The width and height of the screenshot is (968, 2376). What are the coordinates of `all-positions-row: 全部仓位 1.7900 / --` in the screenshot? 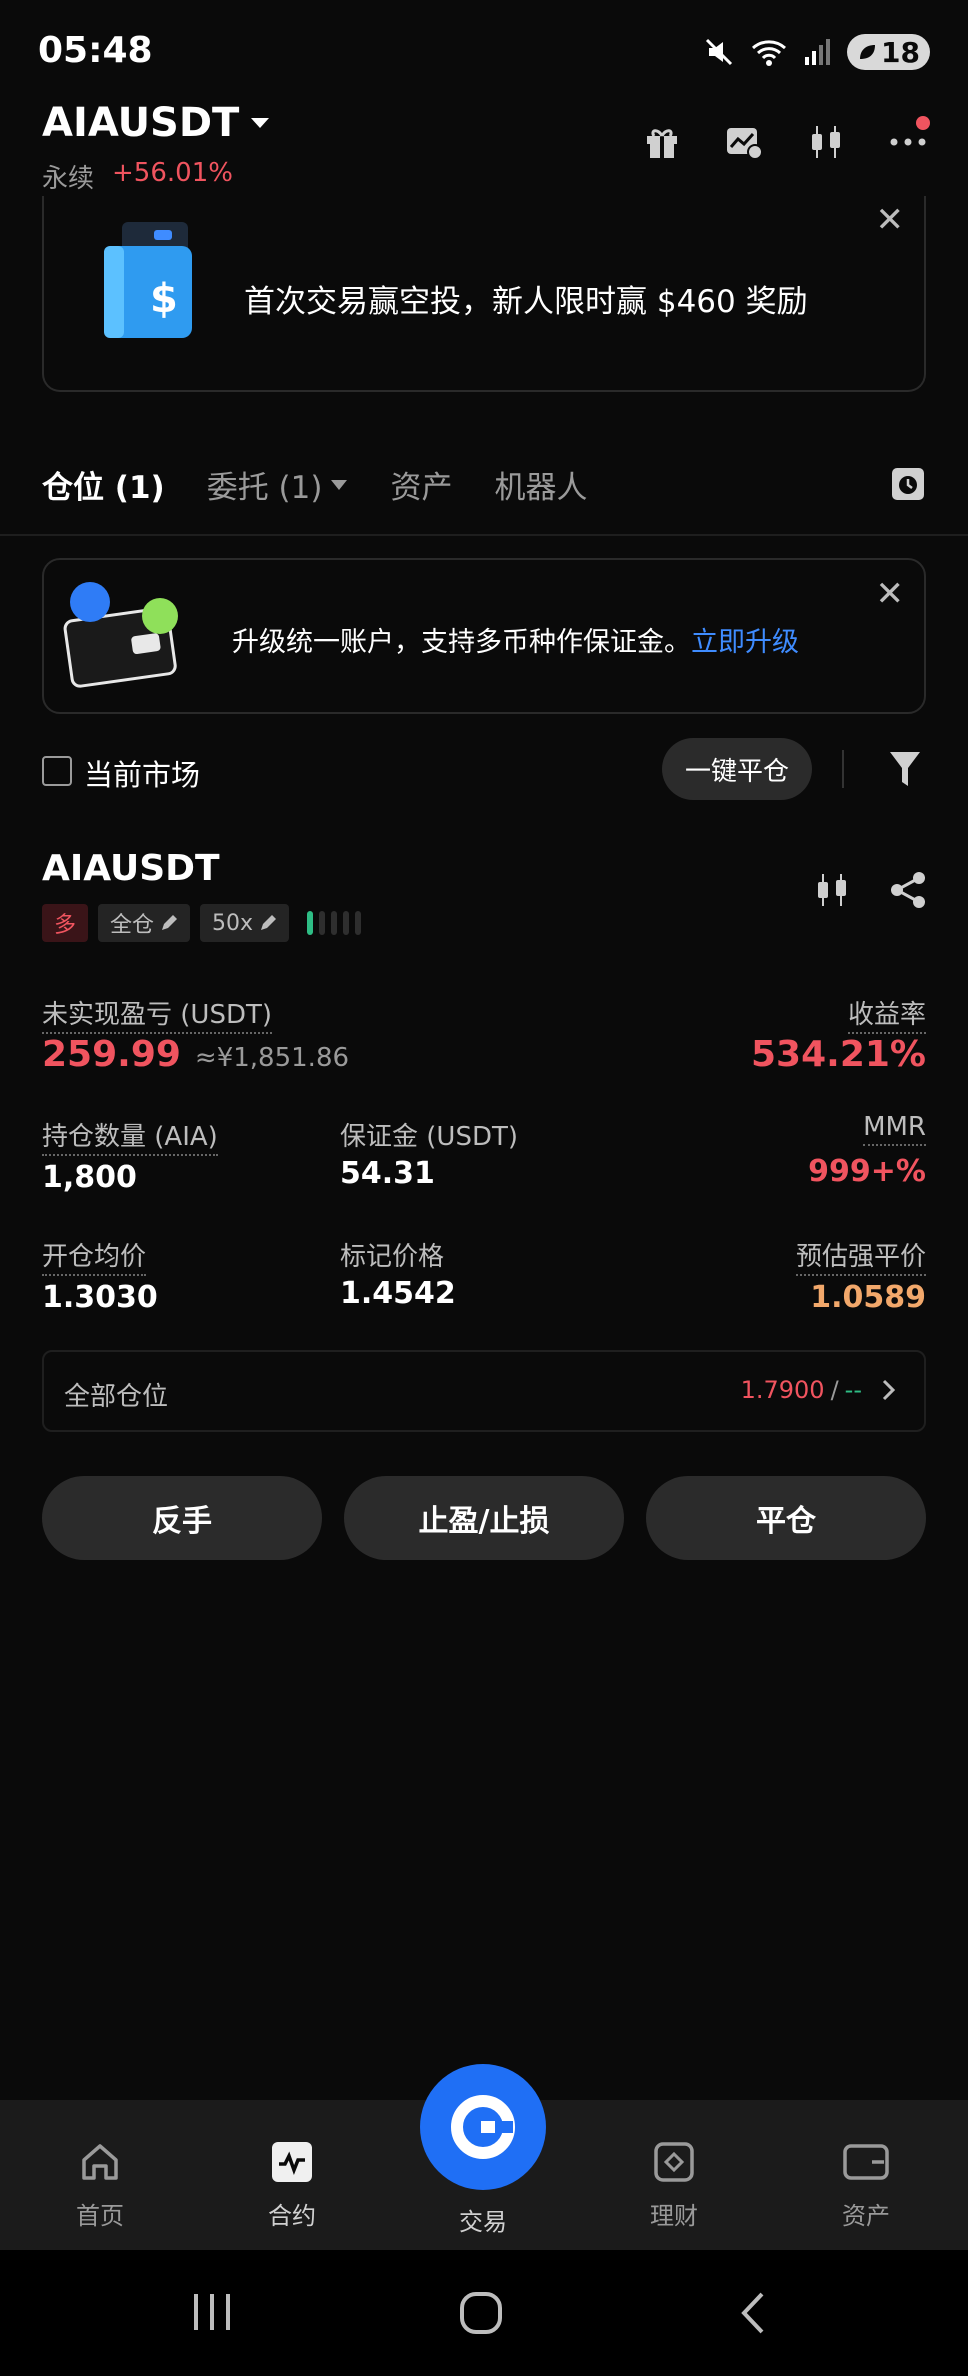 It's located at (484, 1391).